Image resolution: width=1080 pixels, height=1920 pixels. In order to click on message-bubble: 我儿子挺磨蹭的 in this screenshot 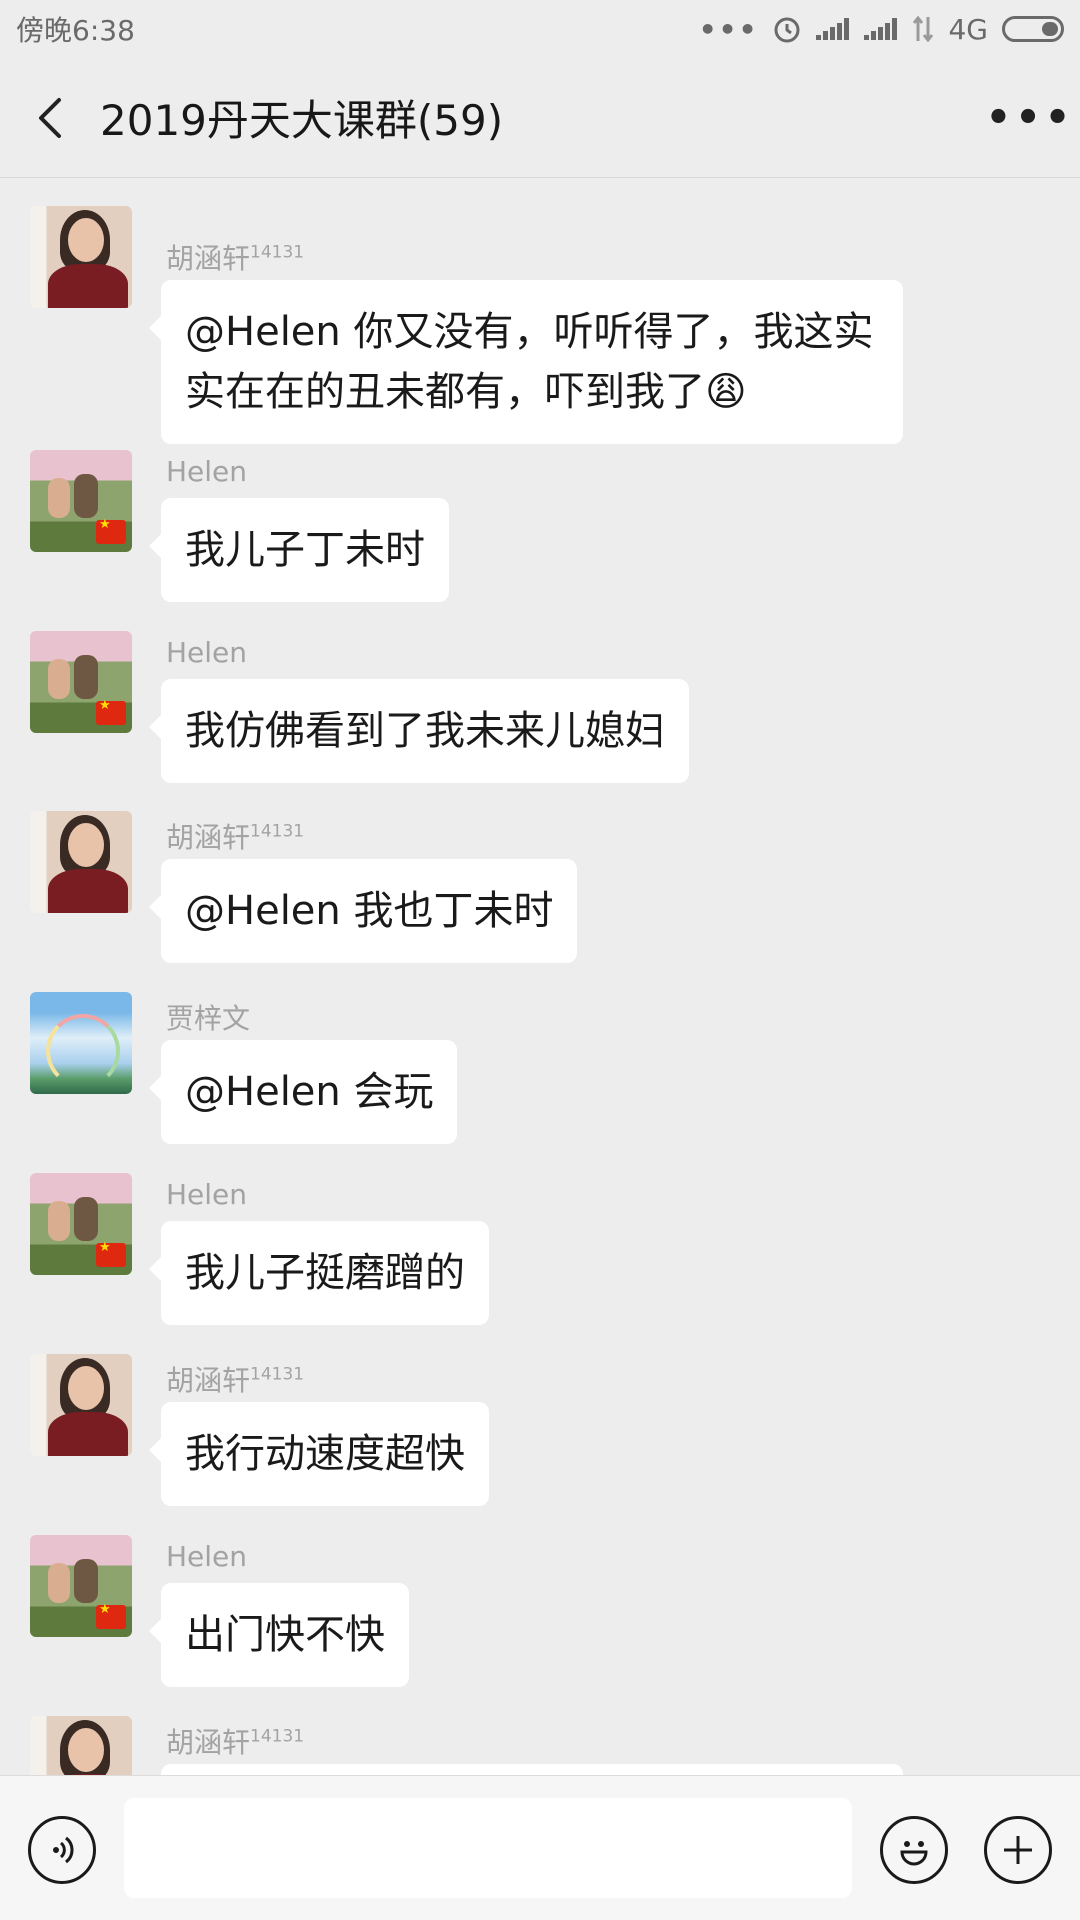, I will do `click(319, 1273)`.